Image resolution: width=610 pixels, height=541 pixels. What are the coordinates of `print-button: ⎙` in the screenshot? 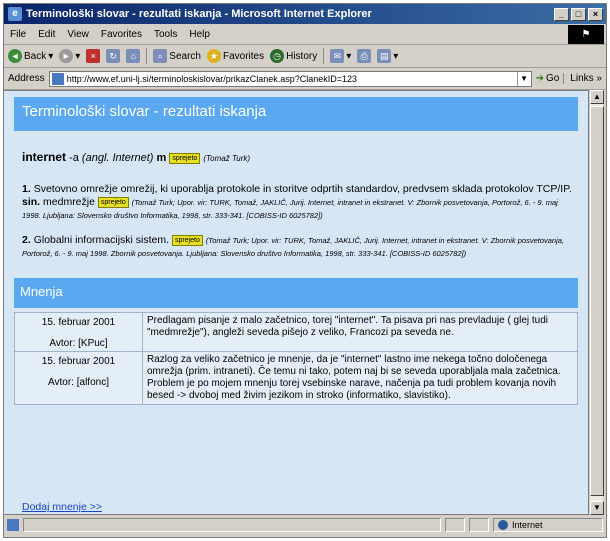 It's located at (364, 56).